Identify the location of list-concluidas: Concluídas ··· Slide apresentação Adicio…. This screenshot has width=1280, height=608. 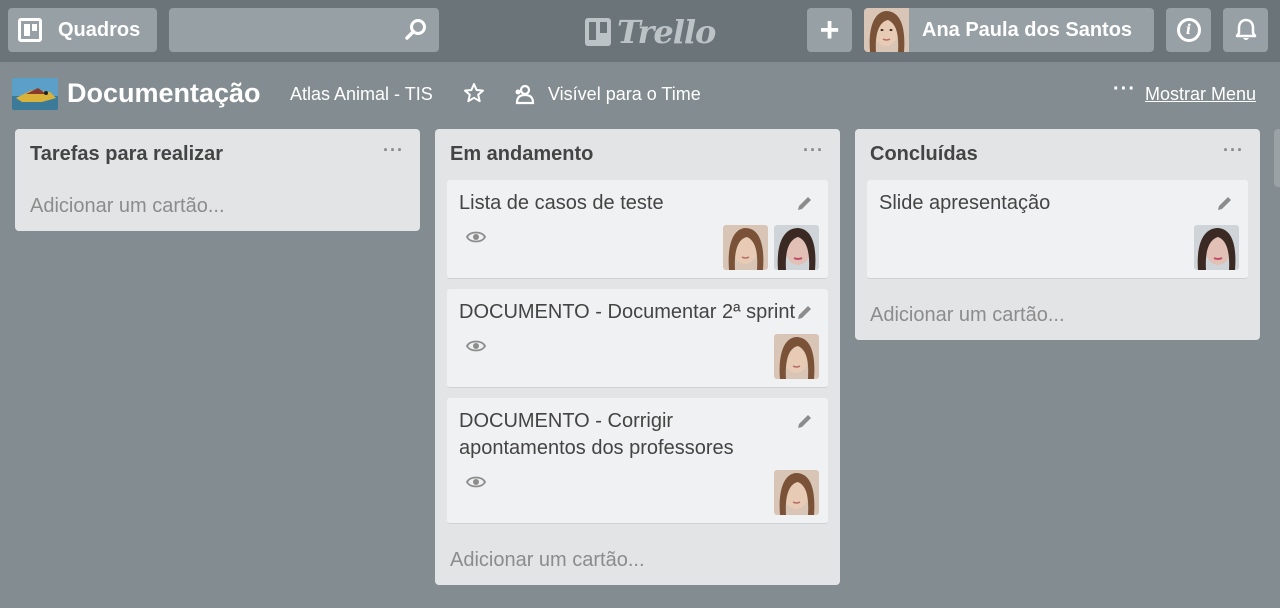
(1057, 234).